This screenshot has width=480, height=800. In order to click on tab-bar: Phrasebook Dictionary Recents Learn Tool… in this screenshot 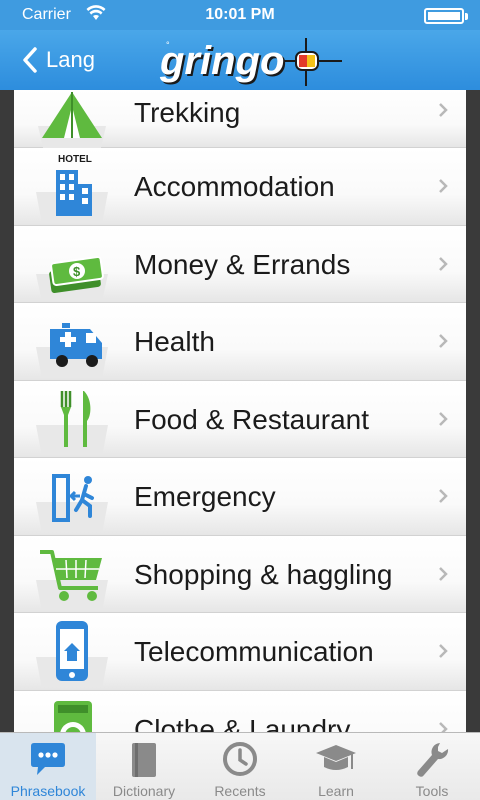, I will do `click(240, 766)`.